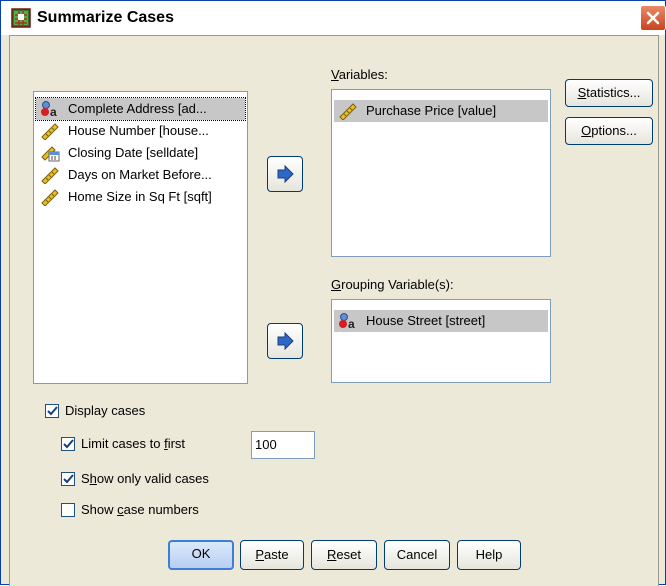  What do you see at coordinates (392, 284) in the screenshot?
I see `grouping-label: Grouping Variable(s):` at bounding box center [392, 284].